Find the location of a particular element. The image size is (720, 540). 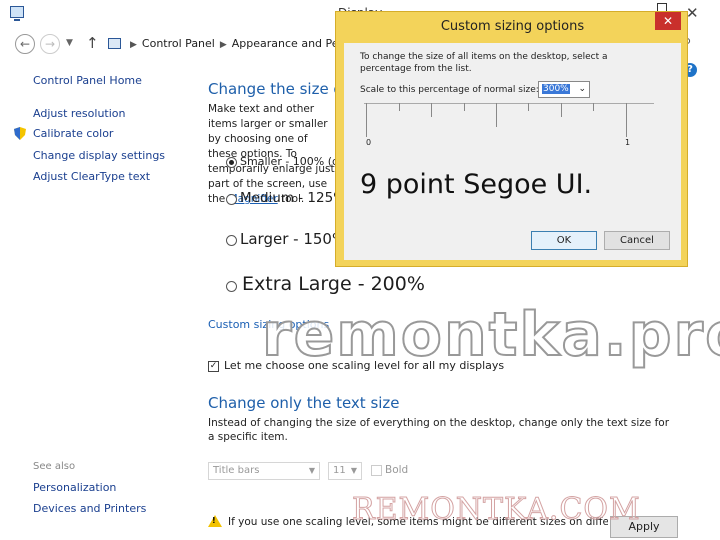

font-size-value: 11 is located at coordinates (339, 470).